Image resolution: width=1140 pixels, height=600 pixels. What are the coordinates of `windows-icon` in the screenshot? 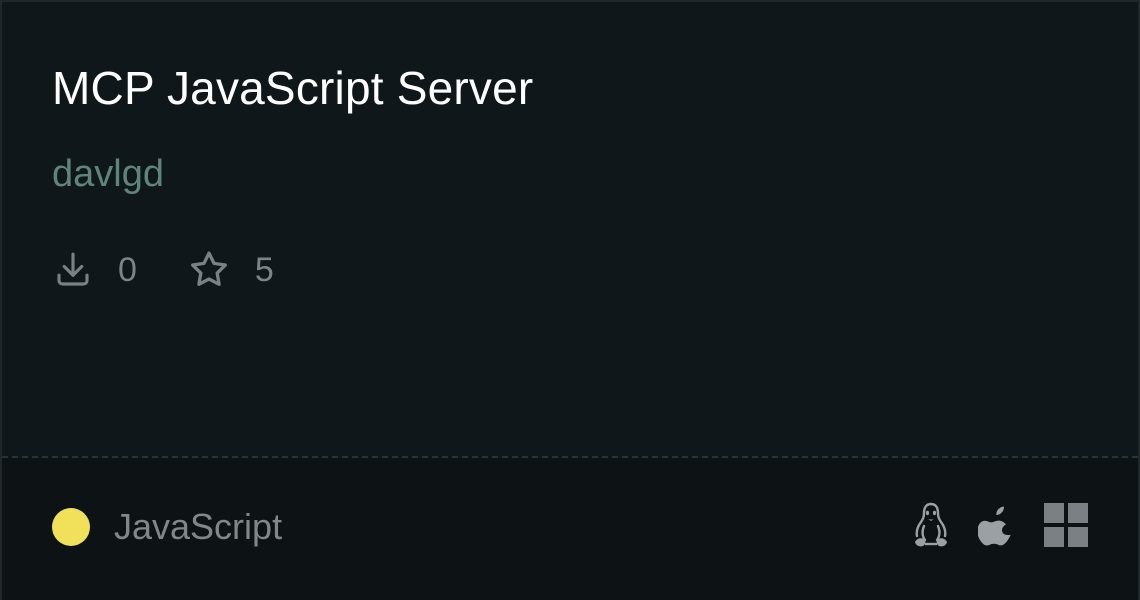 It's located at (1066, 527).